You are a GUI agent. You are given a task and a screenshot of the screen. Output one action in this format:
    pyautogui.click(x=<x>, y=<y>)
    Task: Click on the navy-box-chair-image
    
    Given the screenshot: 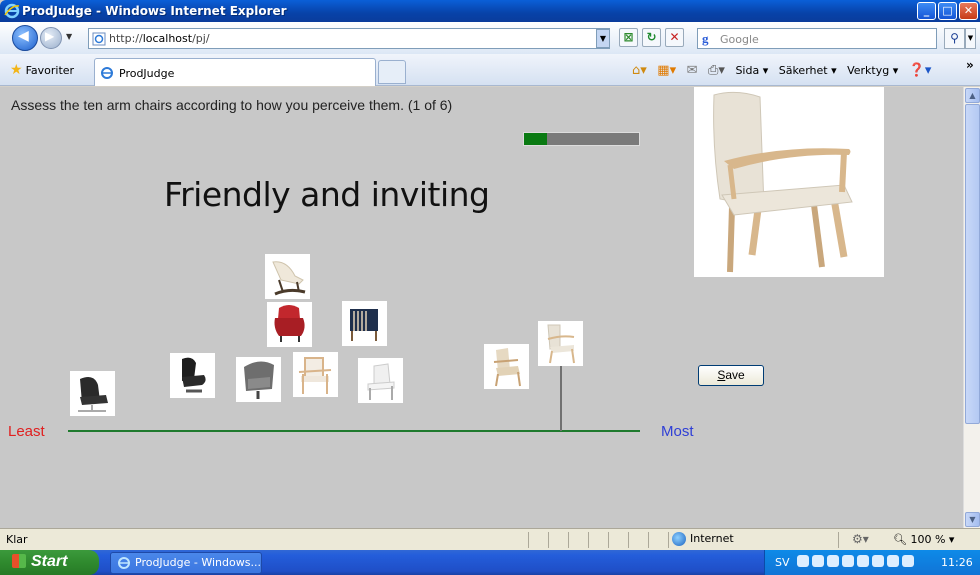 What is the action you would take?
    pyautogui.click(x=364, y=325)
    